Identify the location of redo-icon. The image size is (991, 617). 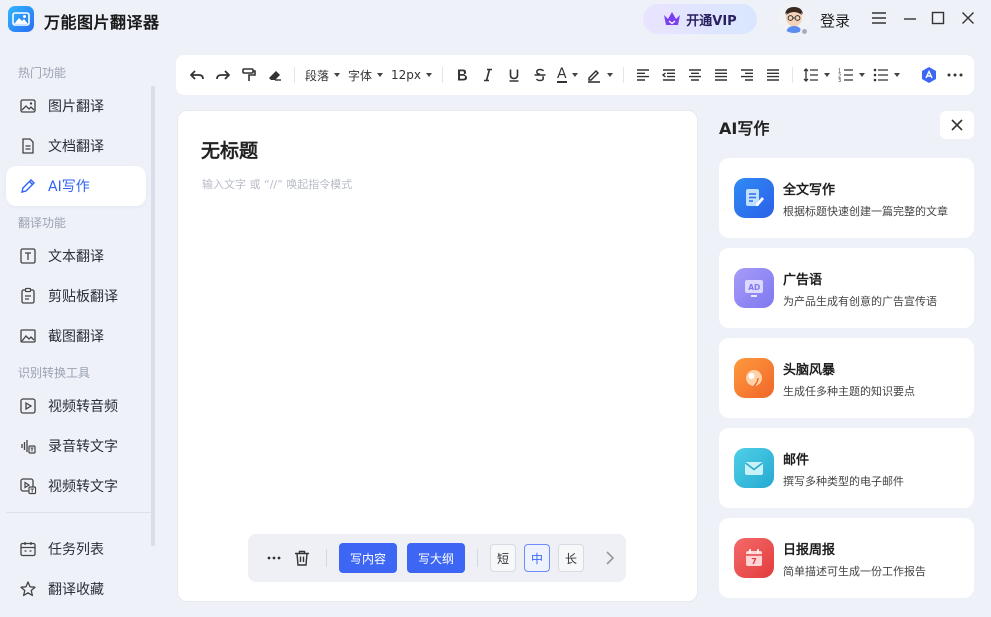
(223, 75).